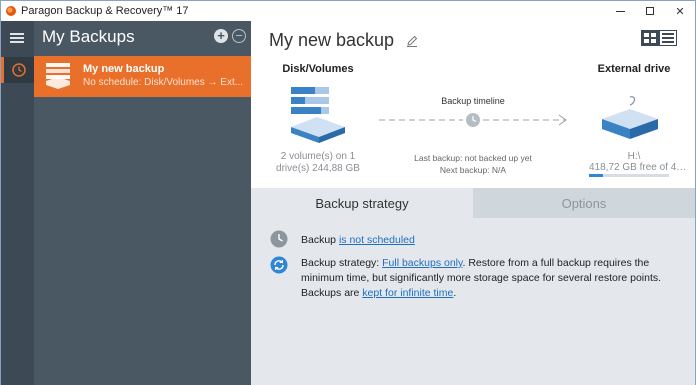  I want to click on destination-drive-letter: H:\, so click(634, 156).